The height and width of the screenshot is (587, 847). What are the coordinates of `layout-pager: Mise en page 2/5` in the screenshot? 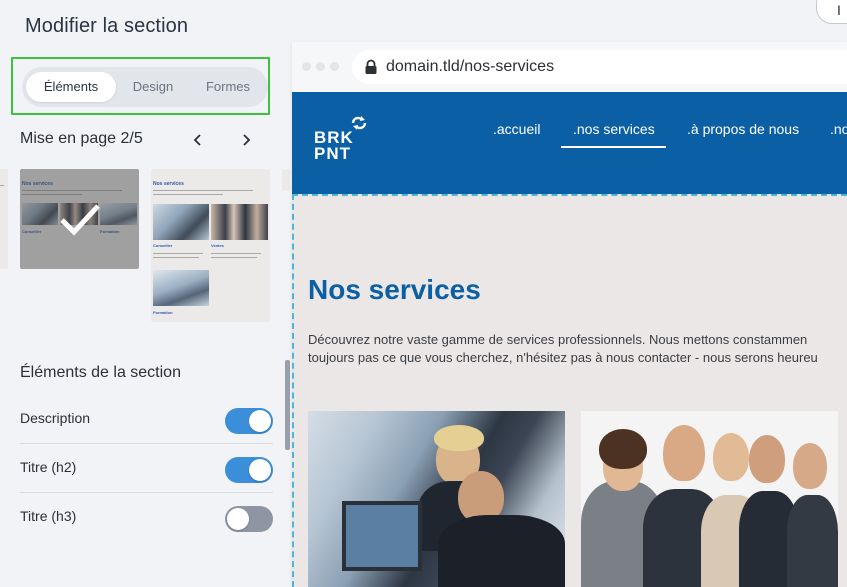 It's located at (150, 140).